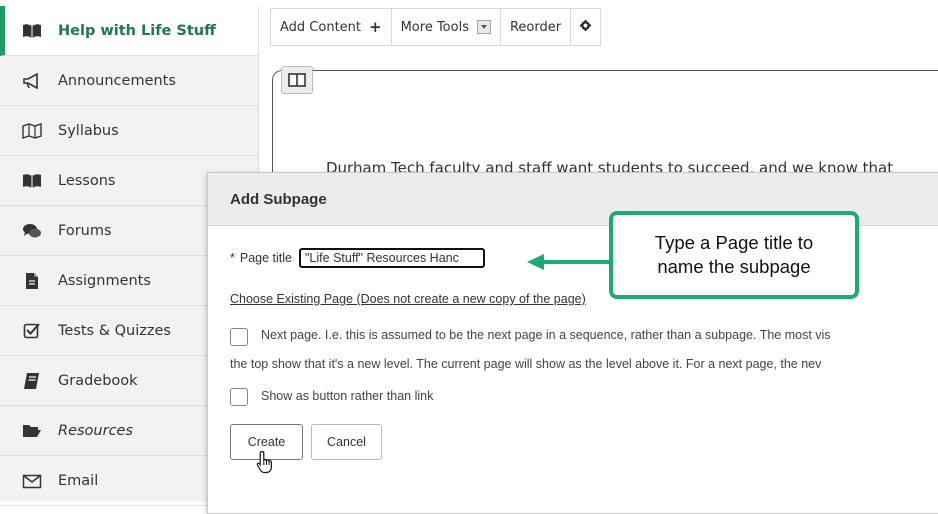 The height and width of the screenshot is (514, 938). I want to click on sidebar-item-label: Help with Life Stuff, so click(137, 30).